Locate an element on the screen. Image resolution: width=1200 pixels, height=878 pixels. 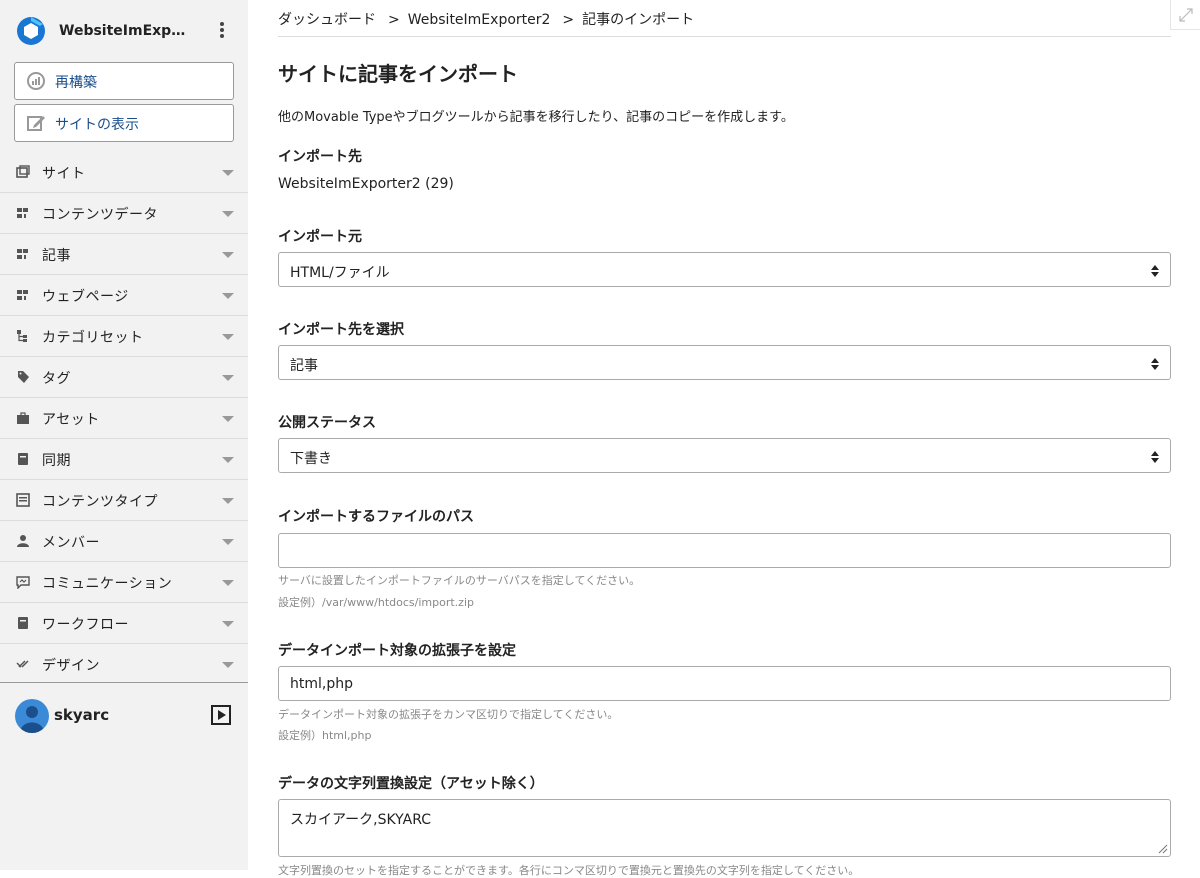
replace-label: データの文字列置換設定（アセット除く） is located at coordinates (411, 784).